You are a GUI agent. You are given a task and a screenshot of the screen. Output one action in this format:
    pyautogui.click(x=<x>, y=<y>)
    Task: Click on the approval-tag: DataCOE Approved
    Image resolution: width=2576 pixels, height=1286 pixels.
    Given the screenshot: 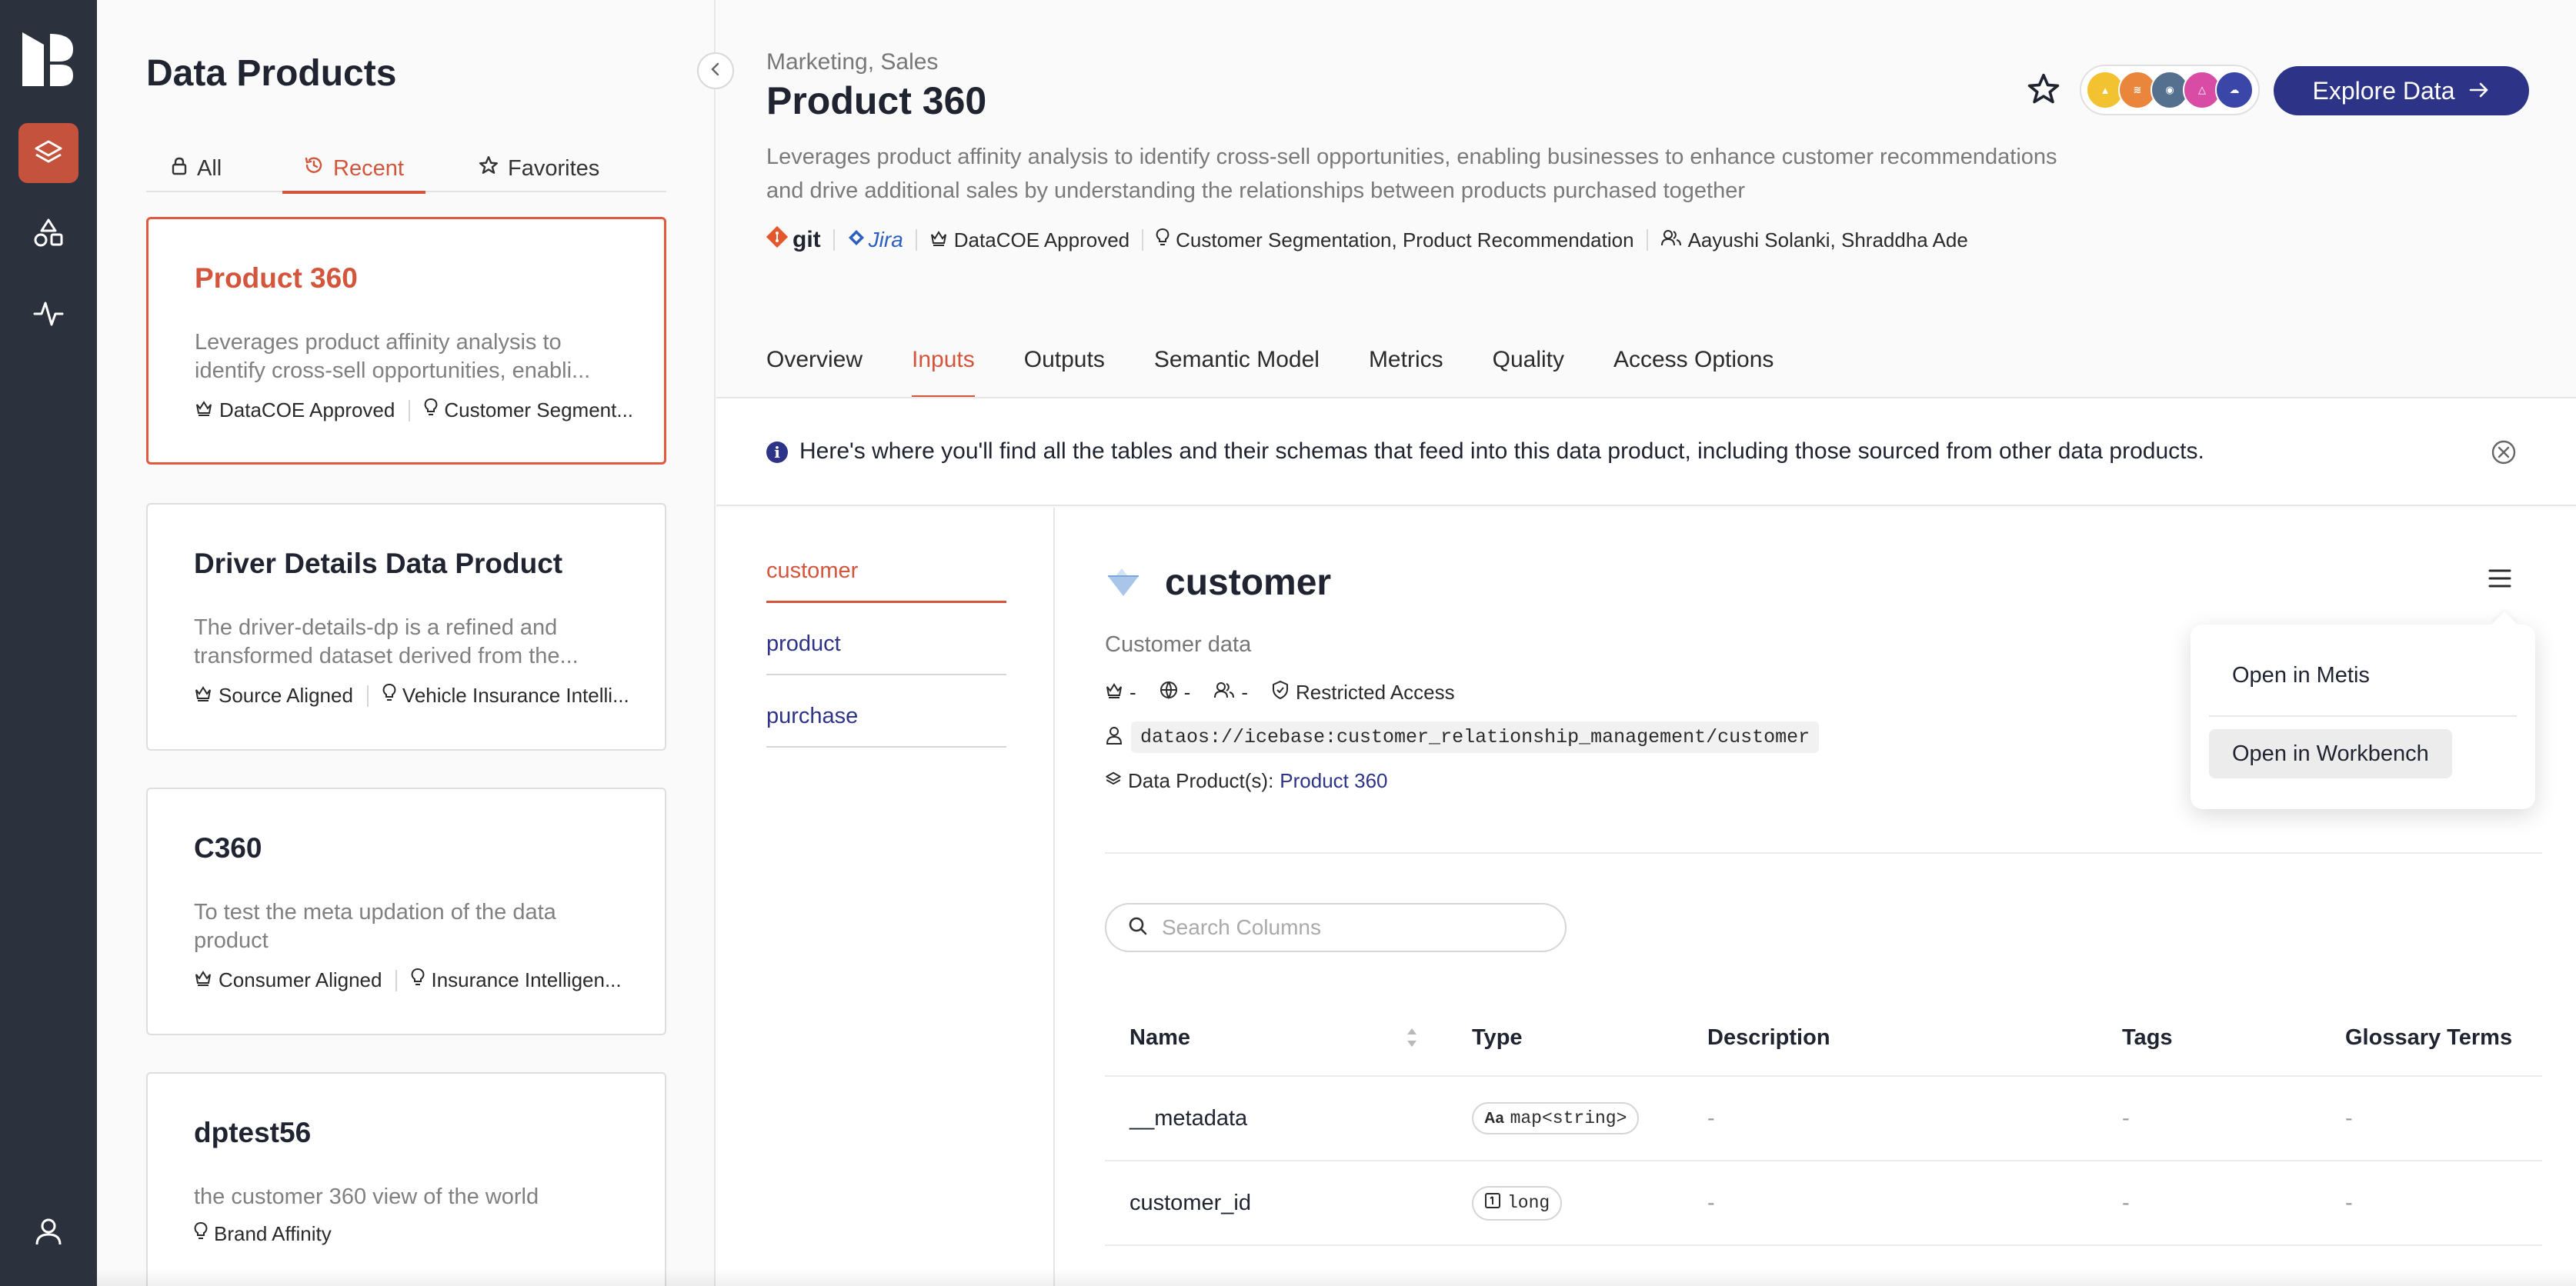 What is the action you would take?
    pyautogui.click(x=1029, y=240)
    